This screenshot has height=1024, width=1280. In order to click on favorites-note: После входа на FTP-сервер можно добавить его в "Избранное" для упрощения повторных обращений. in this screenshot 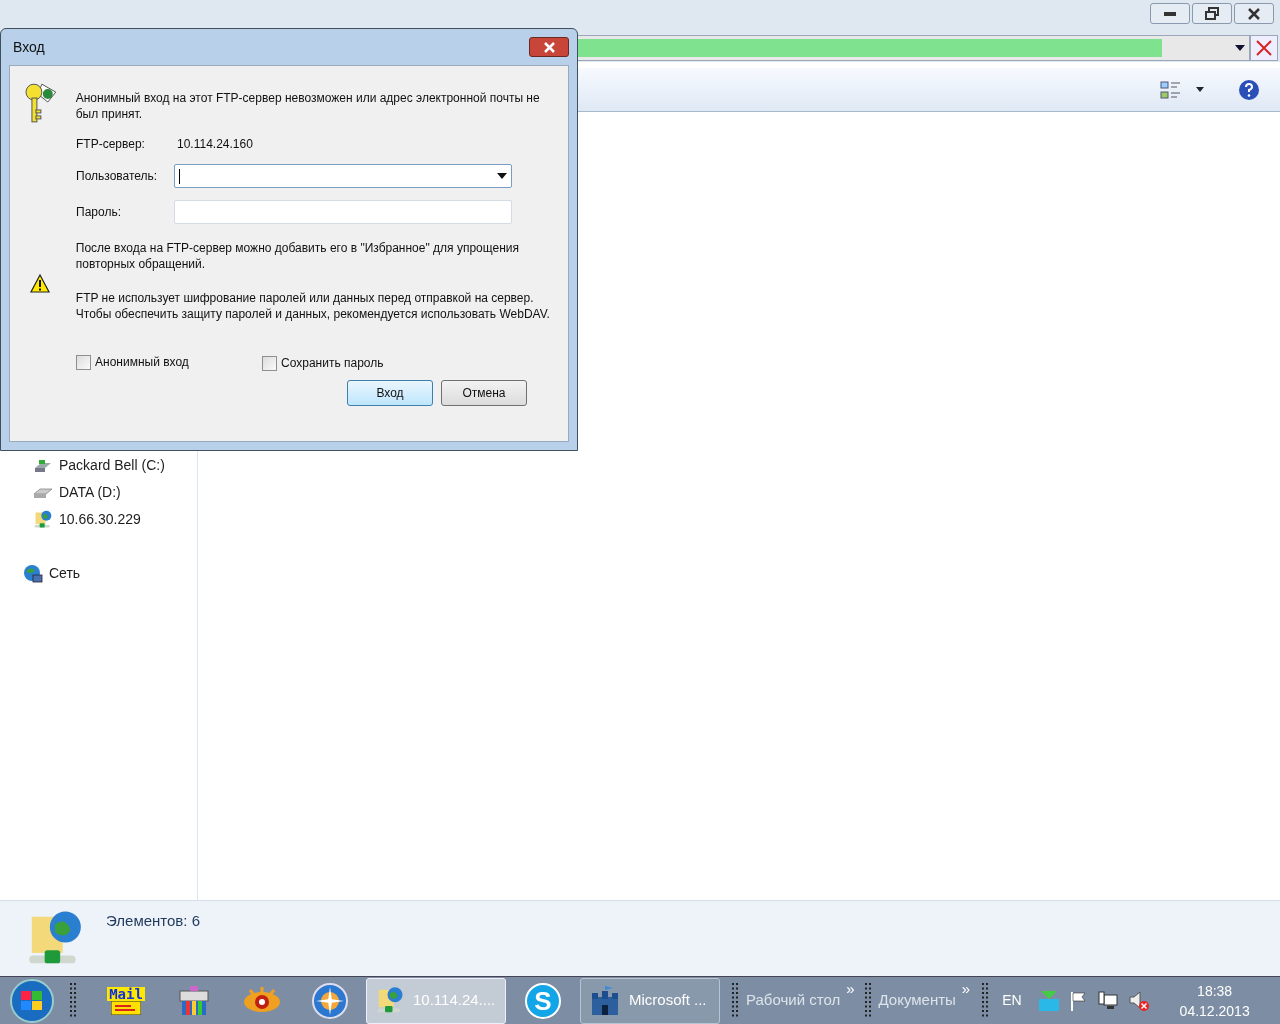, I will do `click(297, 256)`.